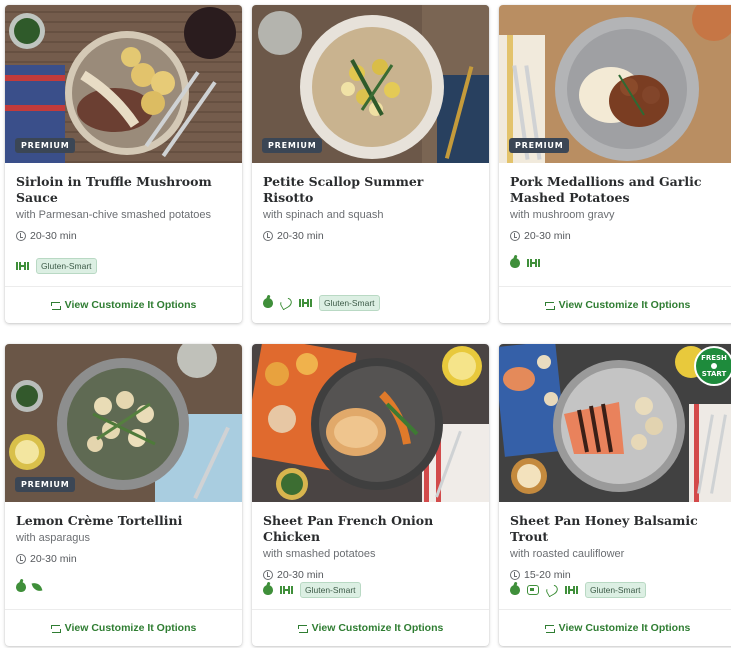 Image resolution: width=731 pixels, height=648 pixels. What do you see at coordinates (323, 215) in the screenshot?
I see `meal-subtitle: with spinach and squash` at bounding box center [323, 215].